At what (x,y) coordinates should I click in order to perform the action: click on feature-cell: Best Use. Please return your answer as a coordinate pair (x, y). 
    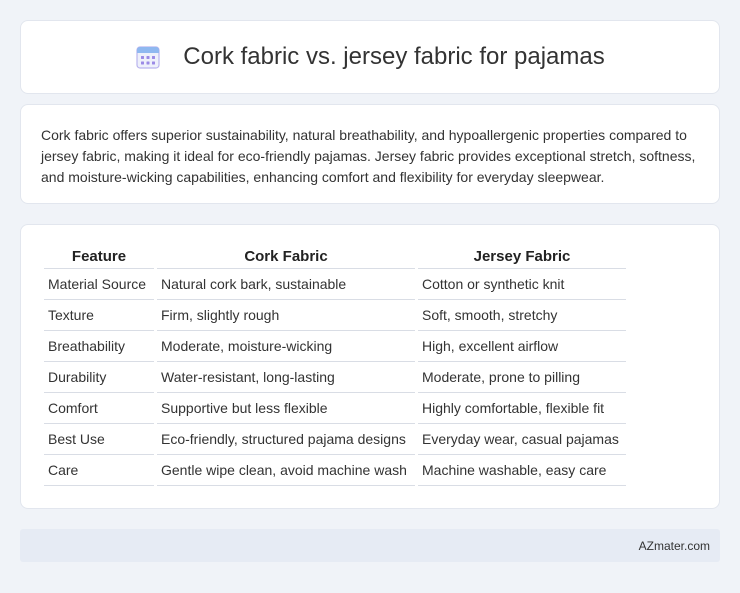
    Looking at the image, I should click on (99, 439).